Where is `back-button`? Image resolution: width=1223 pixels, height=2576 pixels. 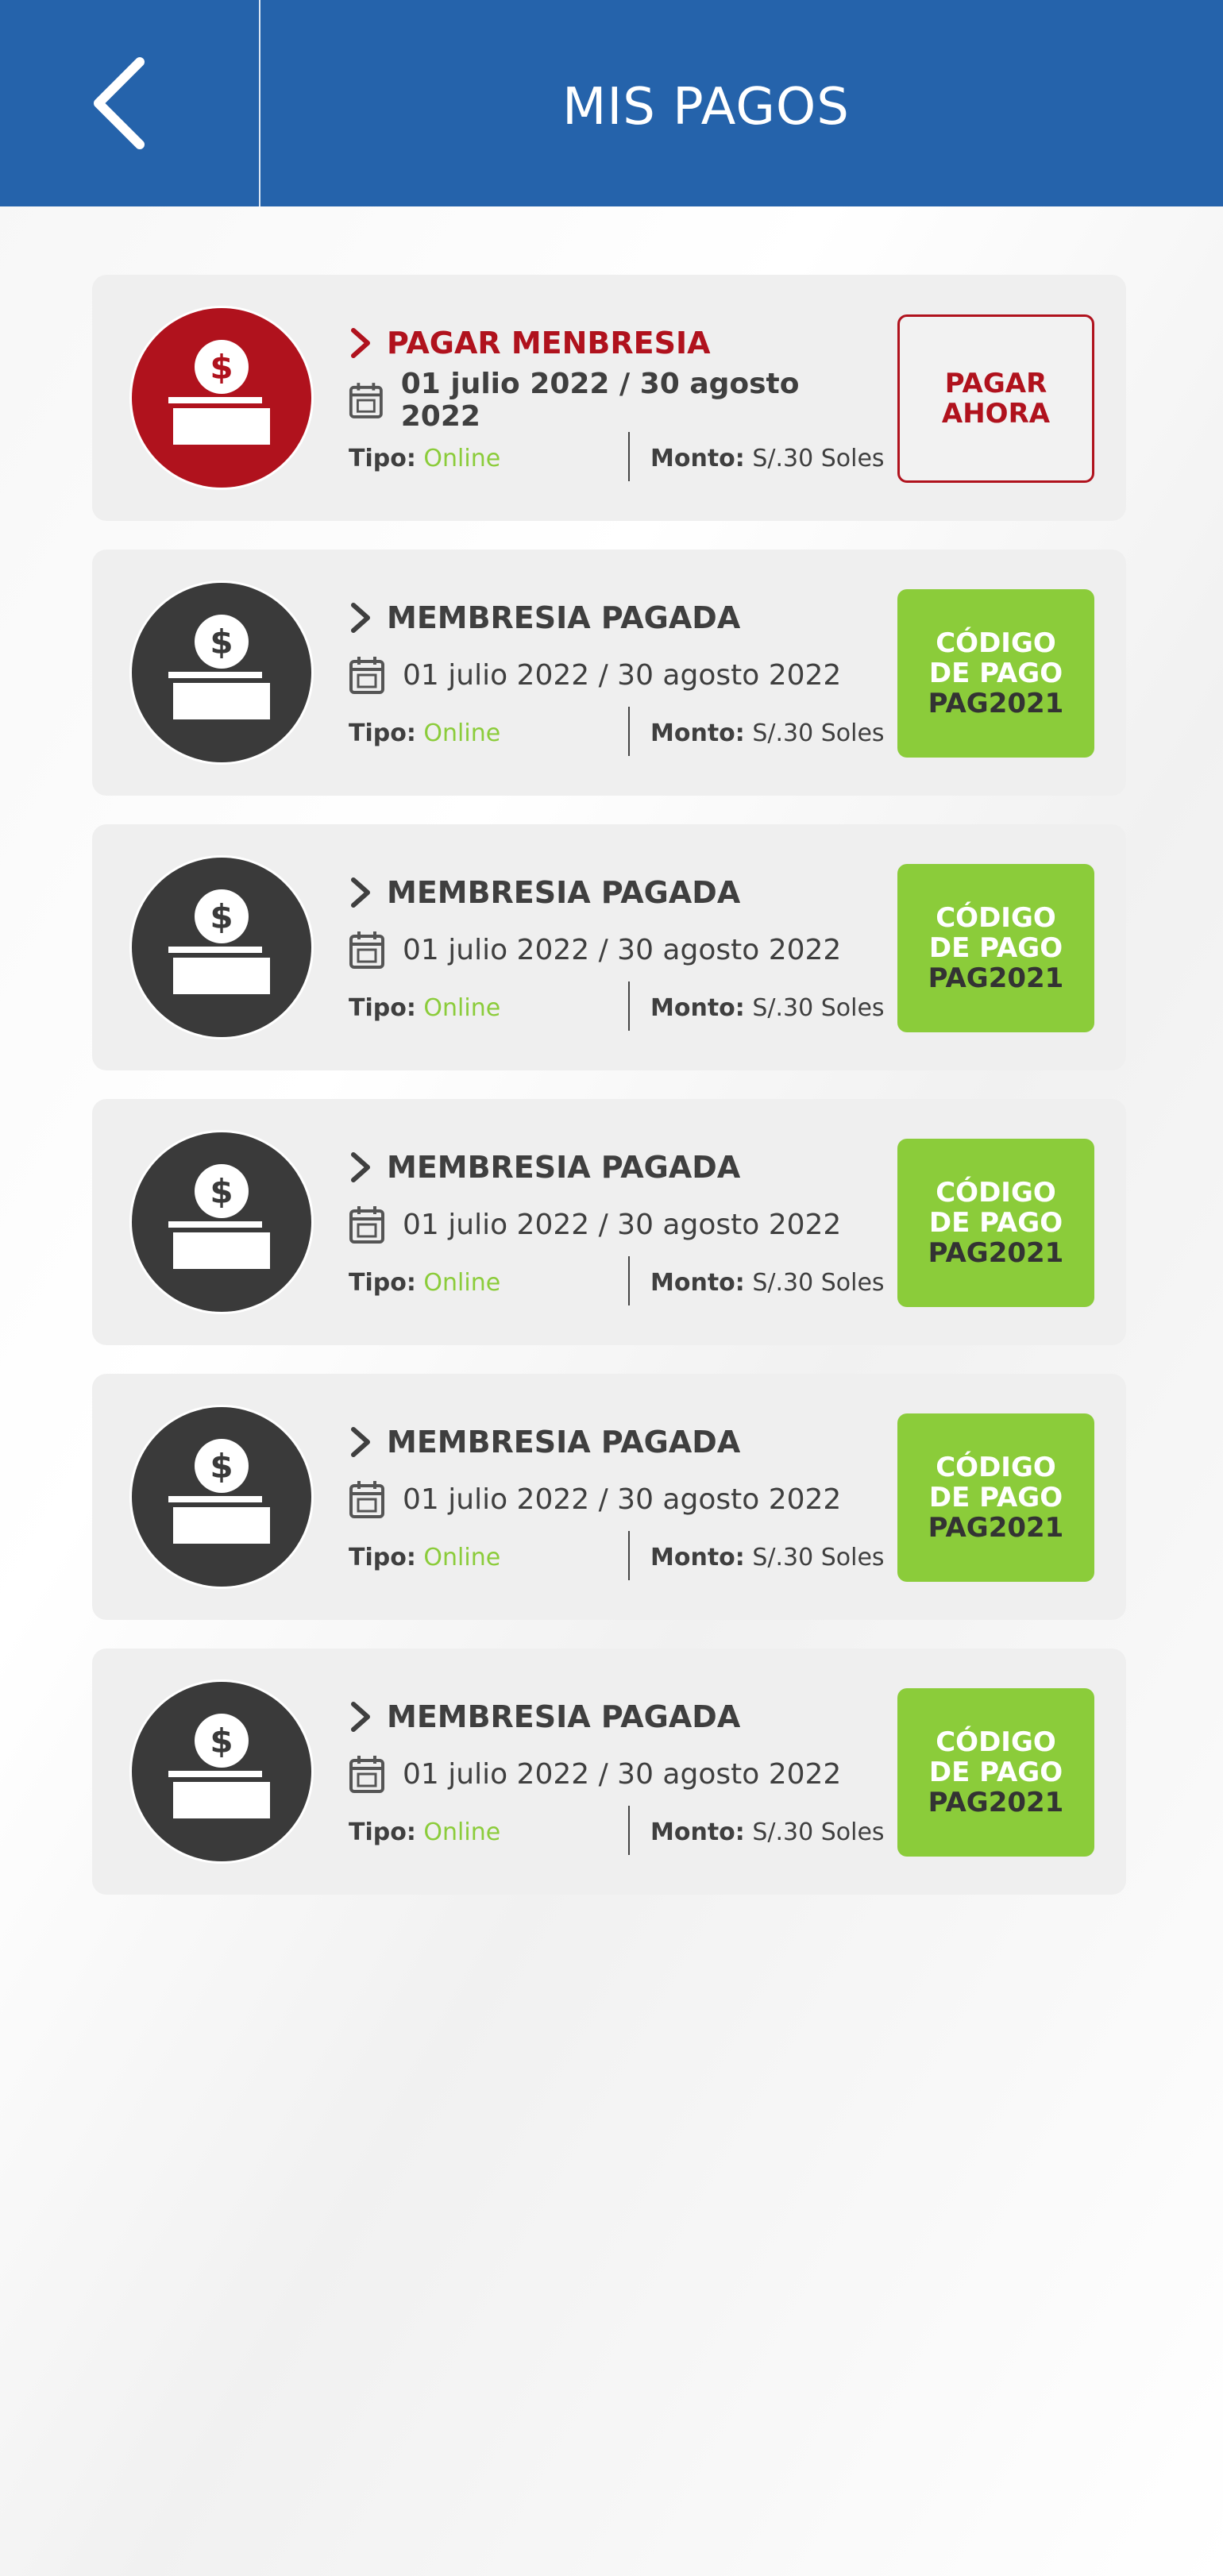
back-button is located at coordinates (130, 103).